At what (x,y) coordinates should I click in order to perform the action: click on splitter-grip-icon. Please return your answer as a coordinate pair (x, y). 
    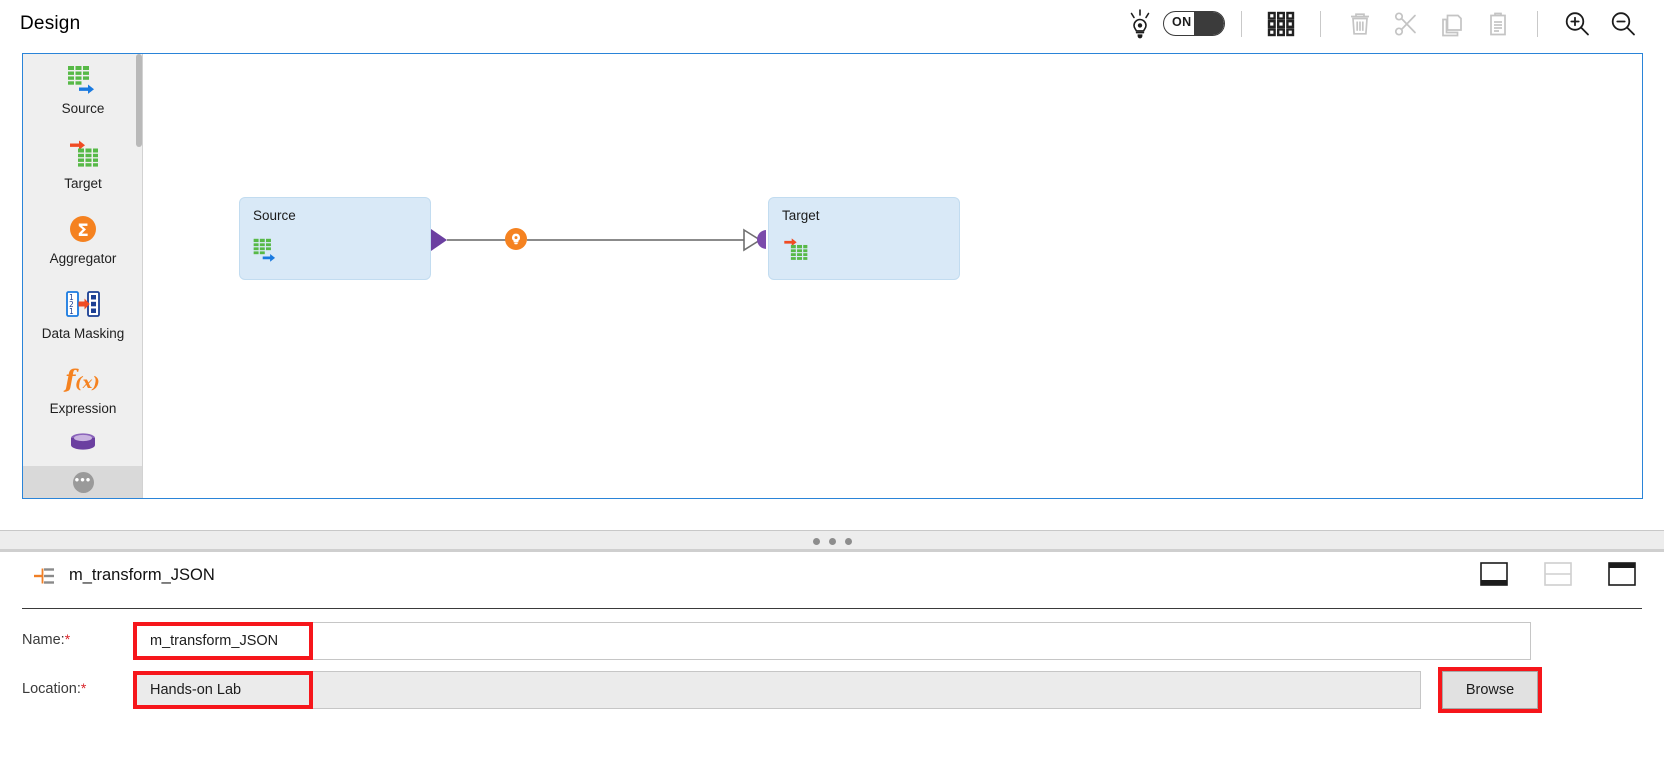
    Looking at the image, I should click on (832, 541).